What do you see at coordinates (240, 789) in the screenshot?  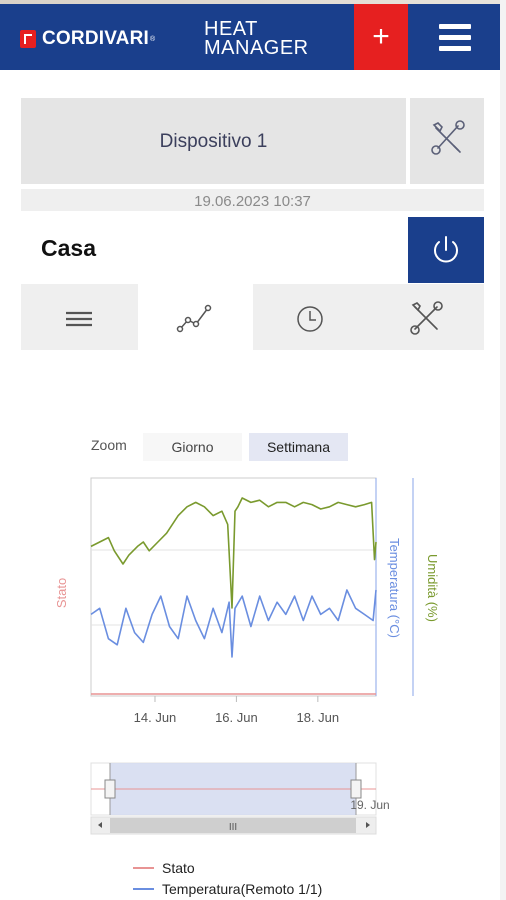 I see `chart-navigator: 19. Jun` at bounding box center [240, 789].